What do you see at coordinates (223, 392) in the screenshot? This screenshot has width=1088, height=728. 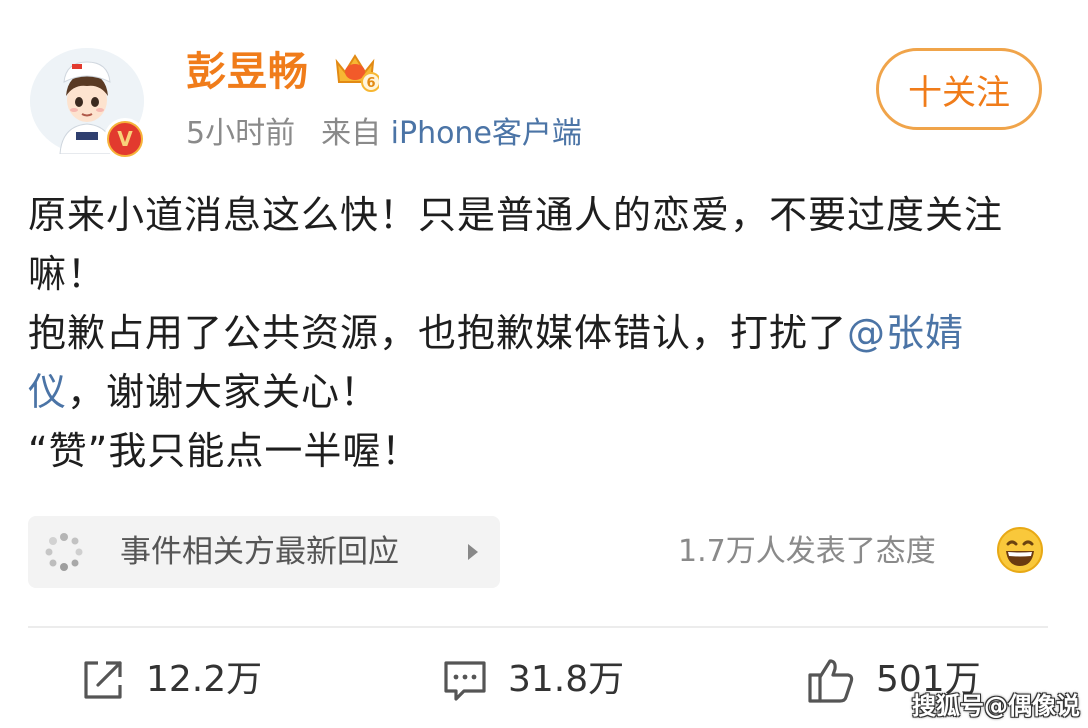 I see `post-text-segment: ，谢谢大家关心！` at bounding box center [223, 392].